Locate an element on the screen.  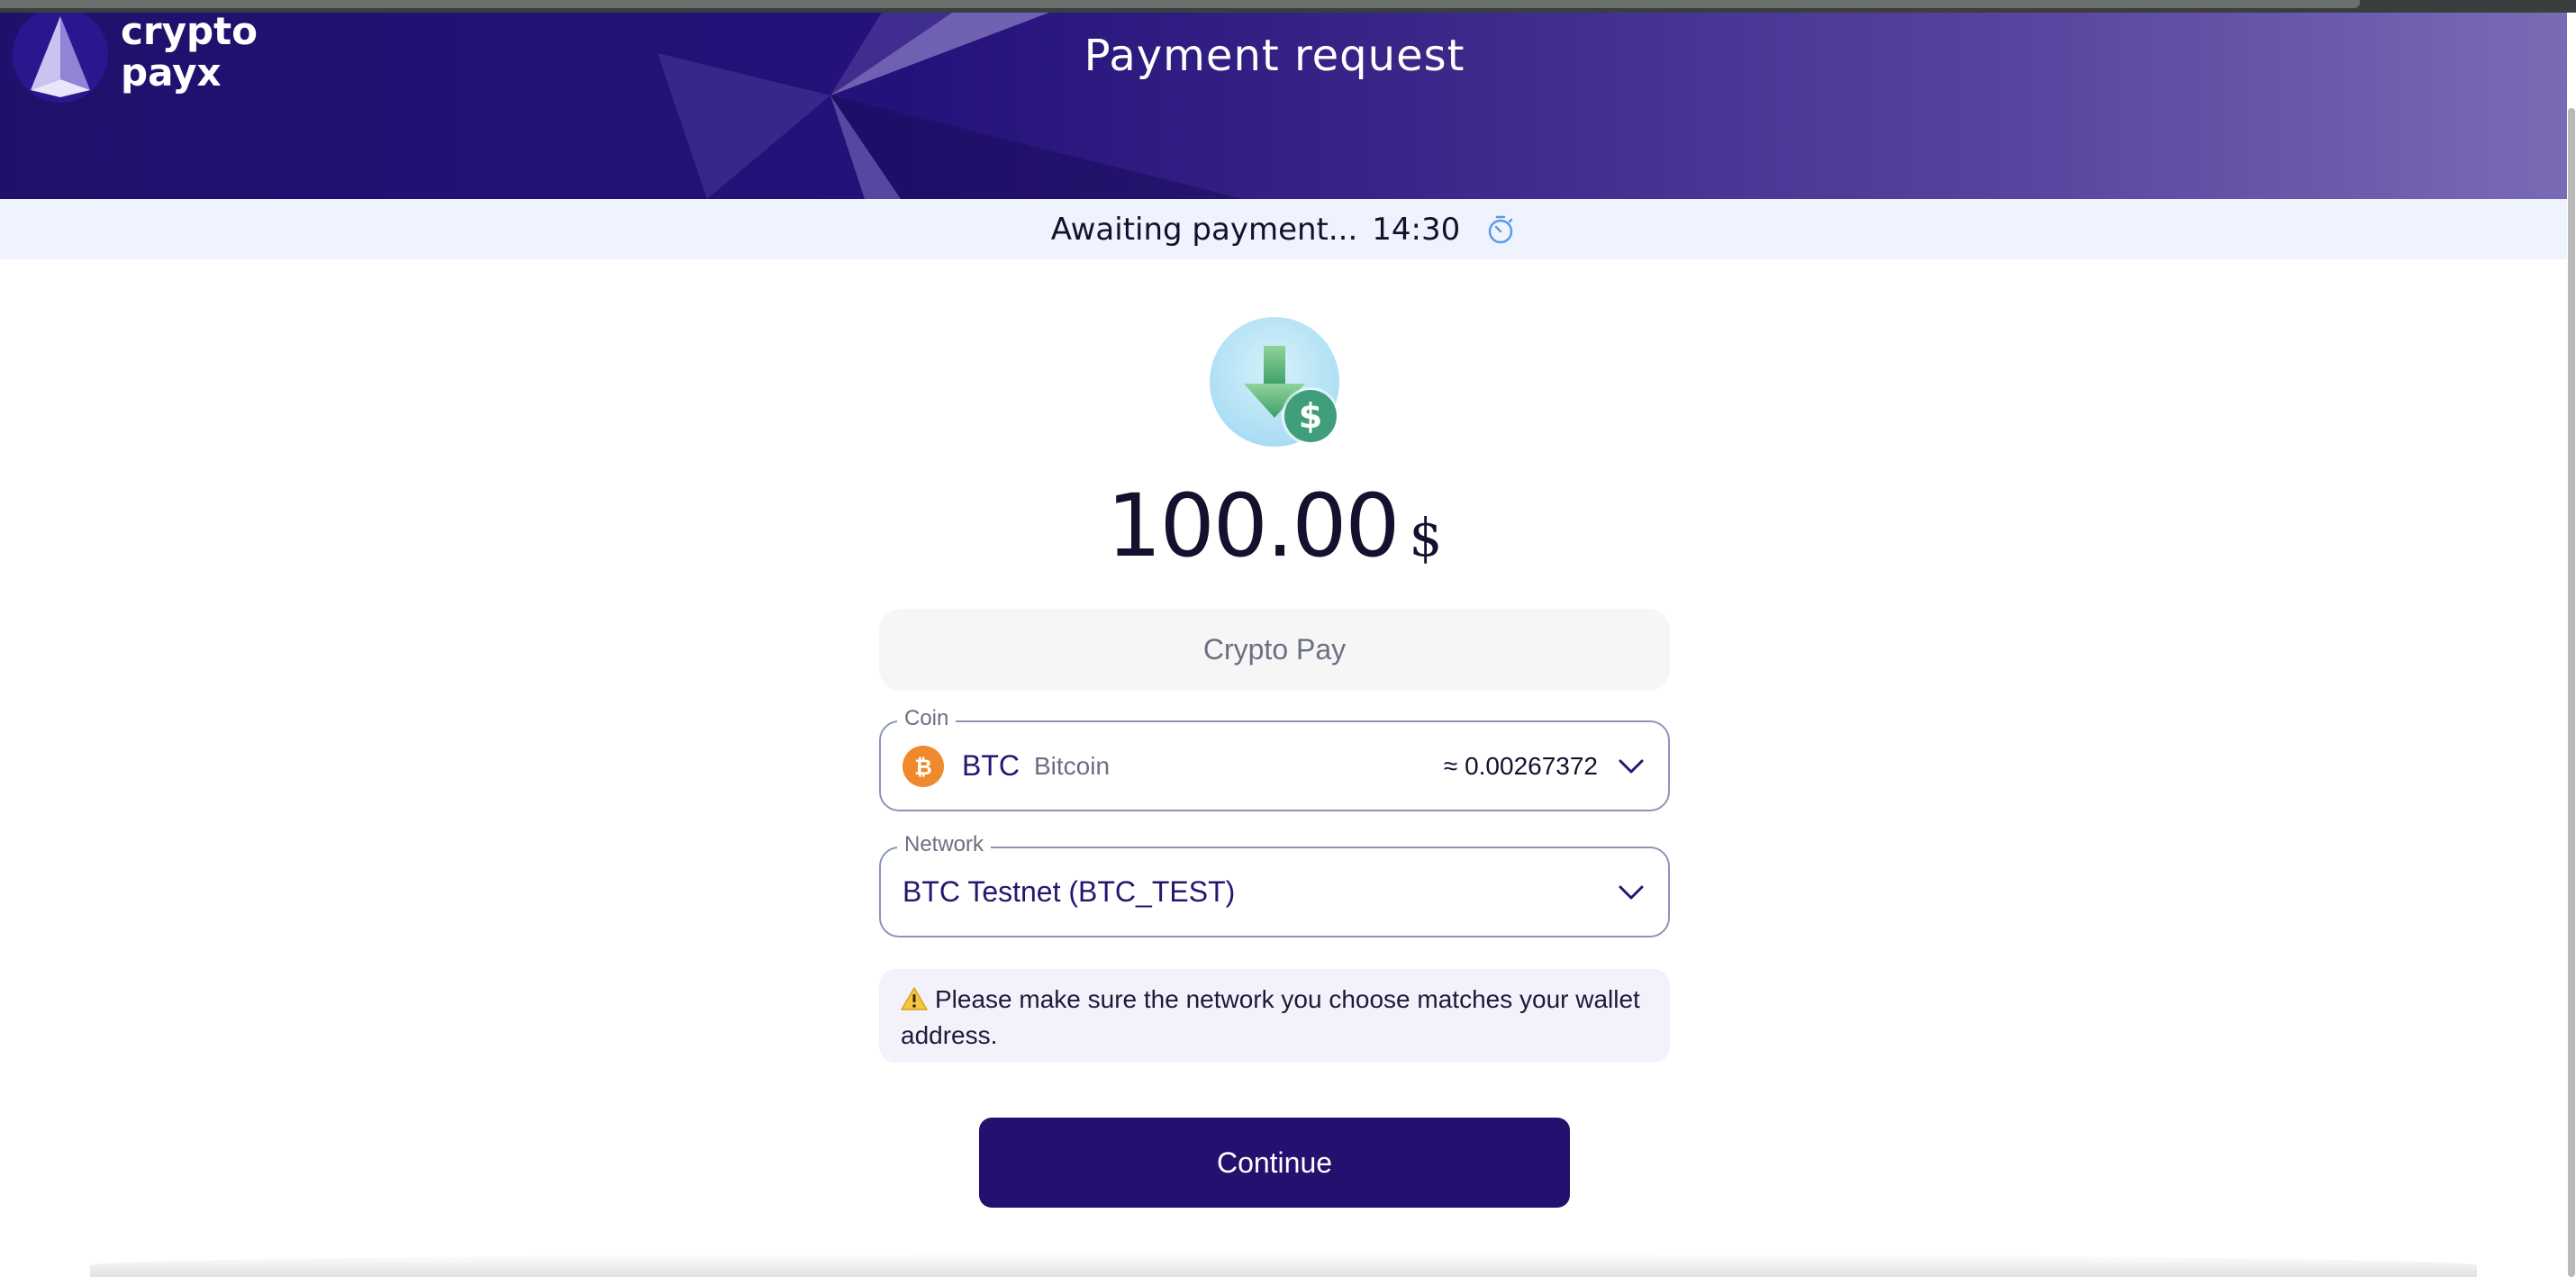
amount-value: 100.00 is located at coordinates (1253, 525).